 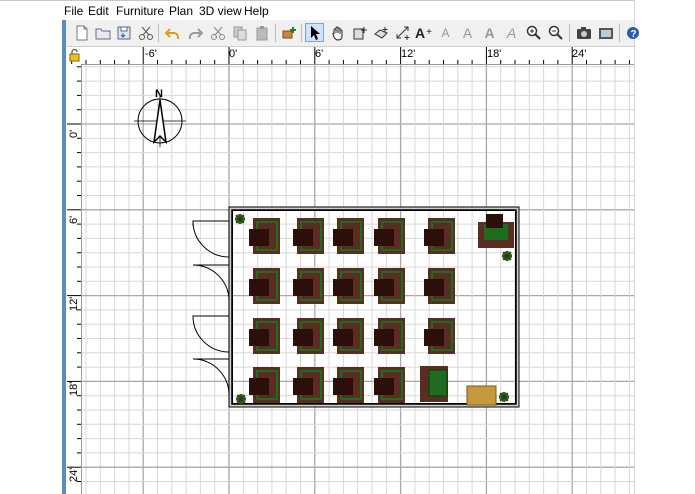 I want to click on photo-icon, so click(x=605, y=32).